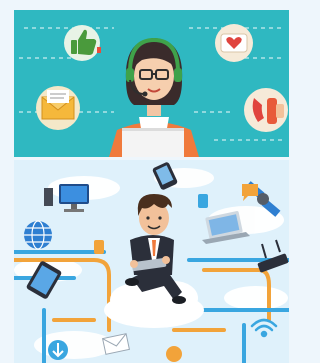 The width and height of the screenshot is (320, 363). Describe the element at coordinates (58, 108) in the screenshot. I see `envelope-bubble-icon` at that location.